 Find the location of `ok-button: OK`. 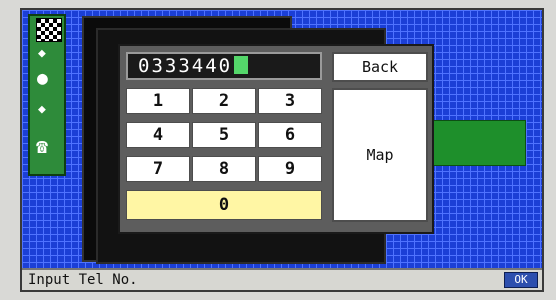

ok-button: OK is located at coordinates (521, 280).